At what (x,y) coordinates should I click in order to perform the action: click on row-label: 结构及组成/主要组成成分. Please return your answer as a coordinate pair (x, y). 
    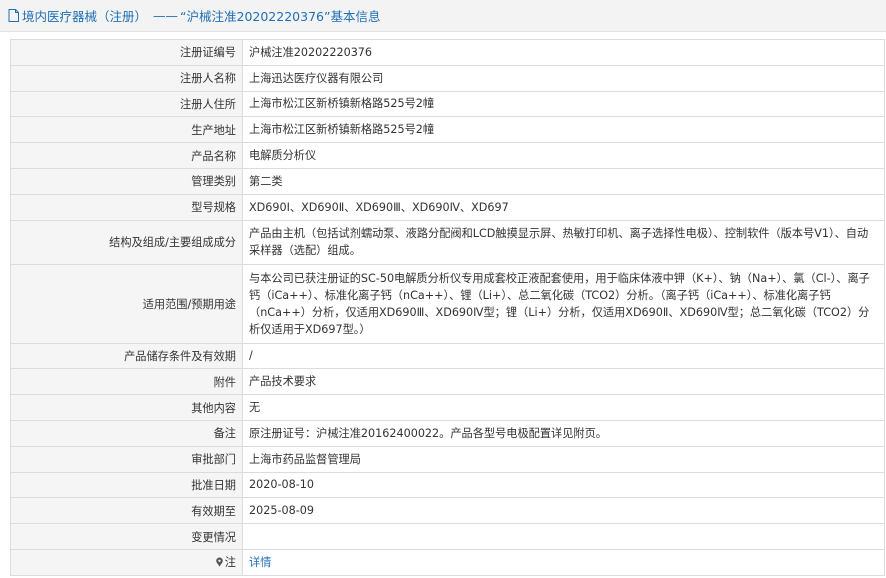
    Looking at the image, I should click on (126, 242).